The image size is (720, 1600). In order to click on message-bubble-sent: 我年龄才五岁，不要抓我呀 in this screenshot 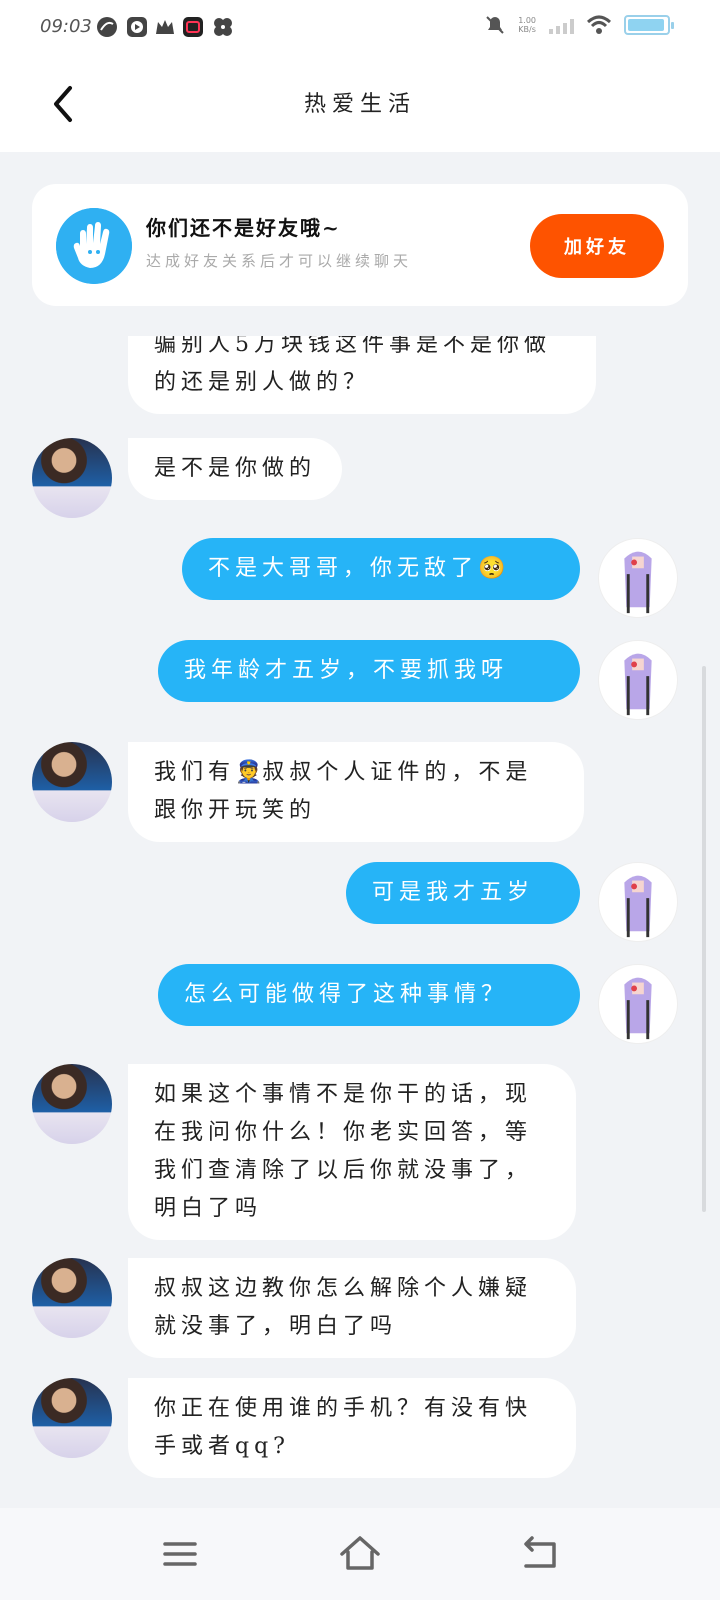, I will do `click(369, 671)`.